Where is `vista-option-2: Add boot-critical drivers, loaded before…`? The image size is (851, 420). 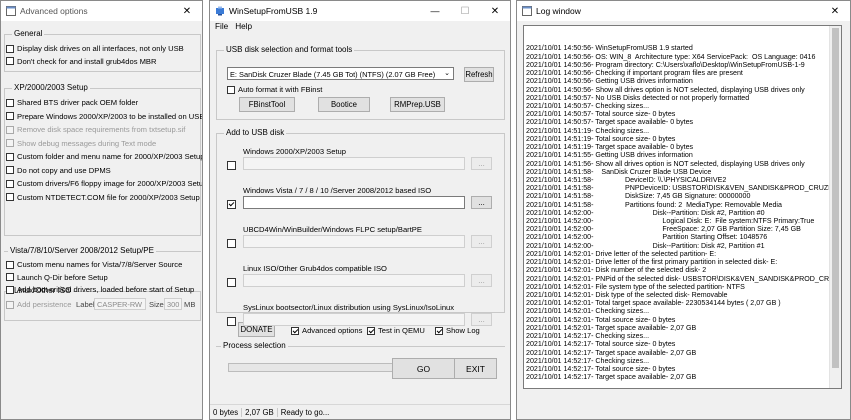
vista-option-2: Add boot-critical drivers, loaded before… is located at coordinates (100, 289).